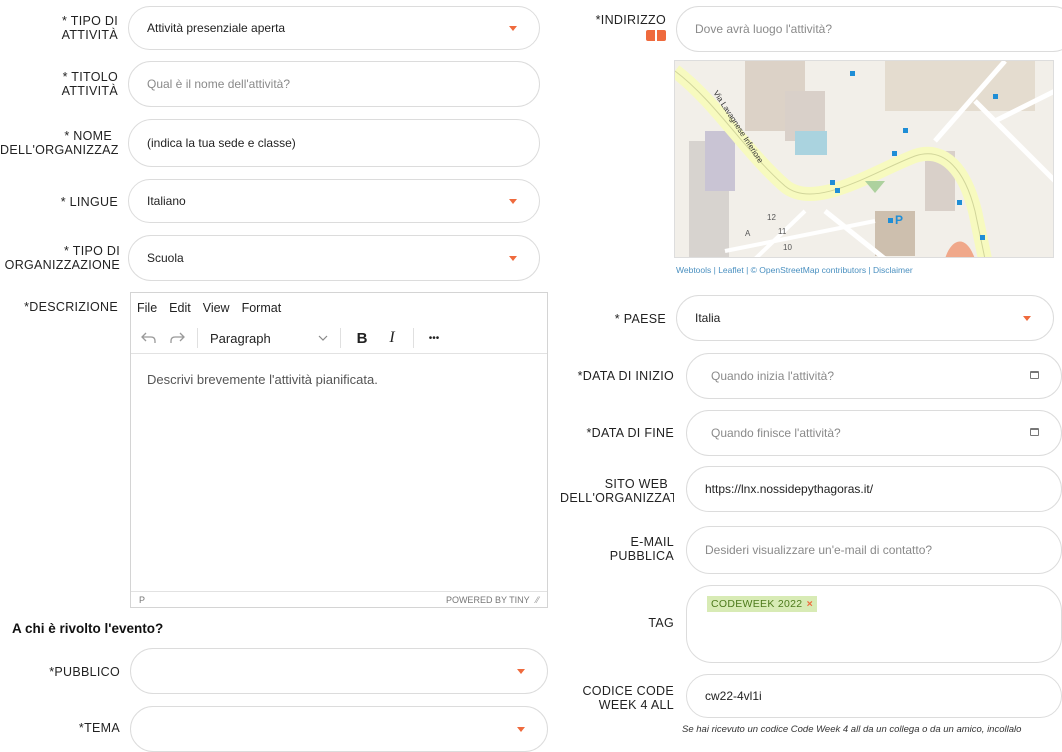 The width and height of the screenshot is (1062, 752). I want to click on nome-organizzazione-input: (indica la tua sede e classe), so click(334, 143).